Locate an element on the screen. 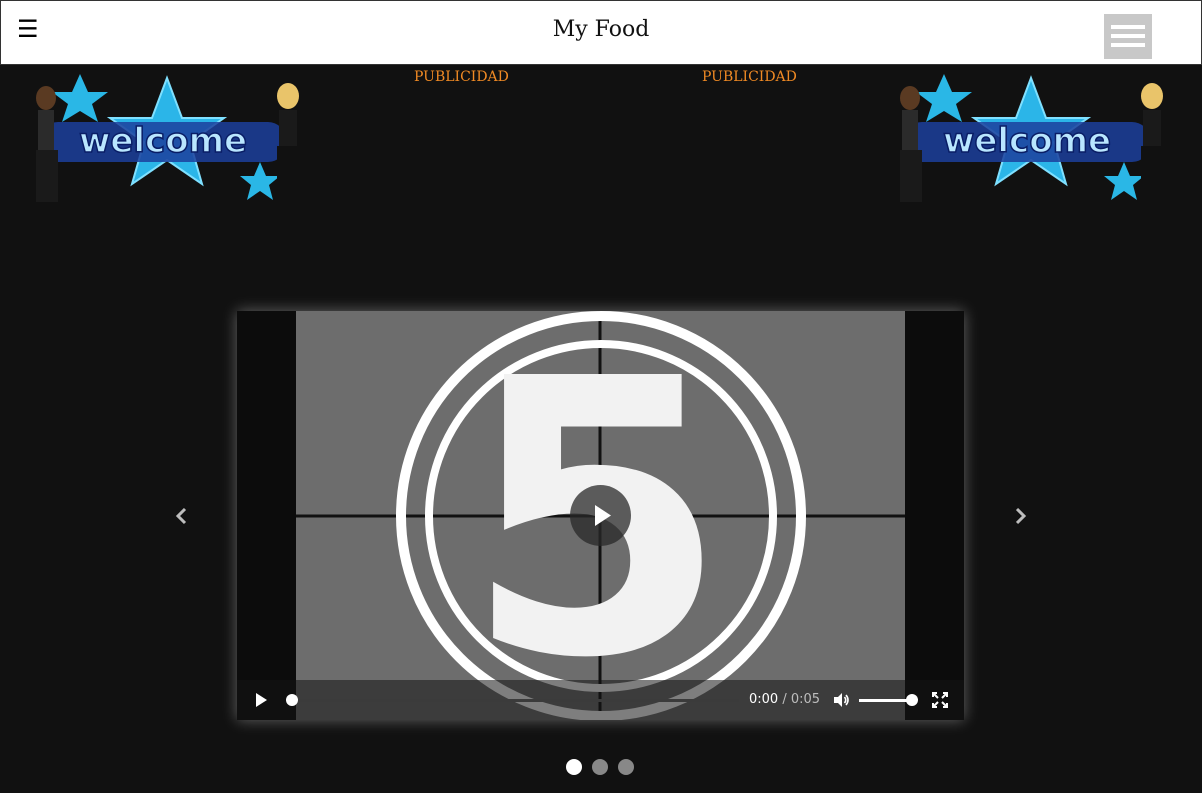  menu-button is located at coordinates (1128, 36).